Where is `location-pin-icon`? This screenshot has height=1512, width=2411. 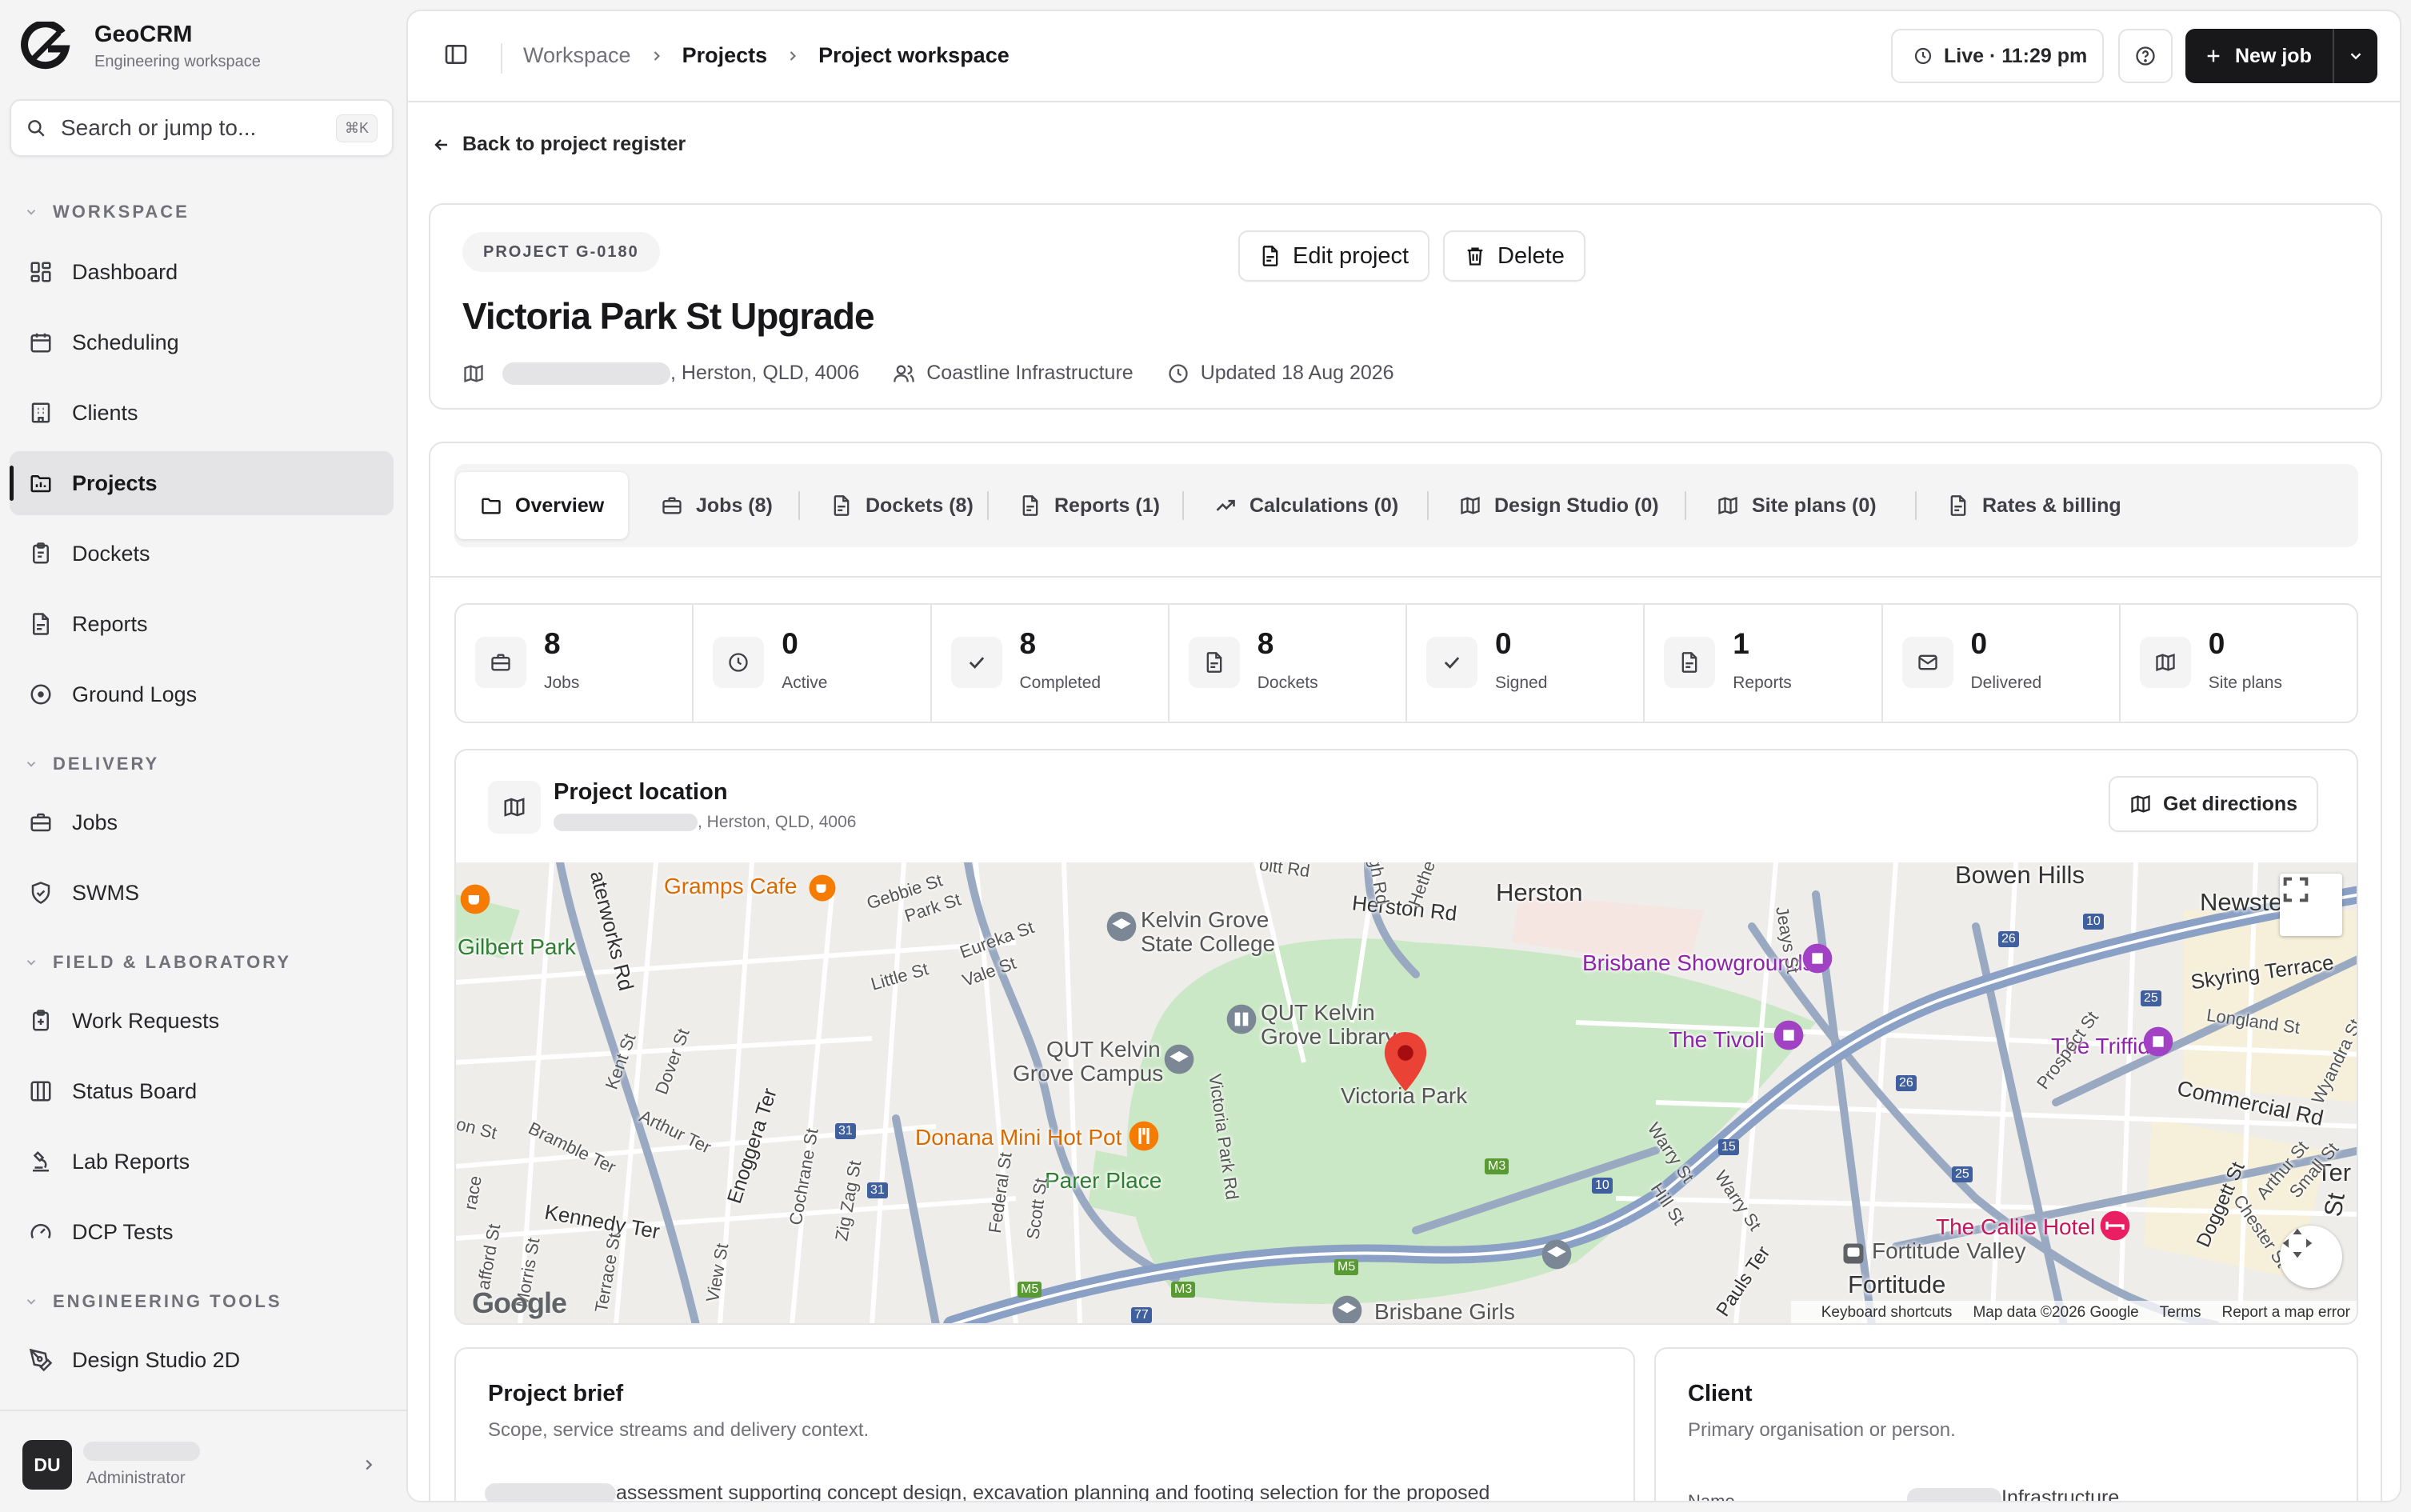 location-pin-icon is located at coordinates (1405, 1061).